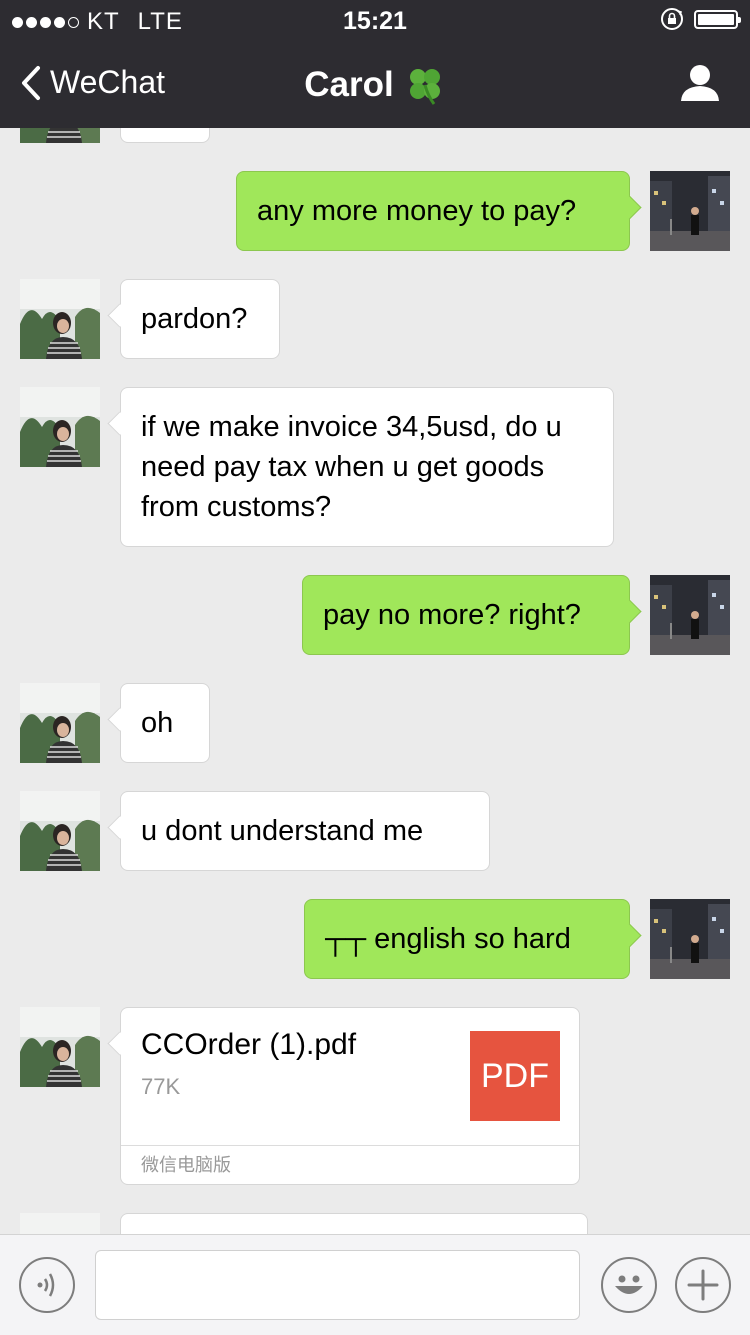 The height and width of the screenshot is (1335, 750). I want to click on pdf-badge-label: PDF, so click(515, 1075).